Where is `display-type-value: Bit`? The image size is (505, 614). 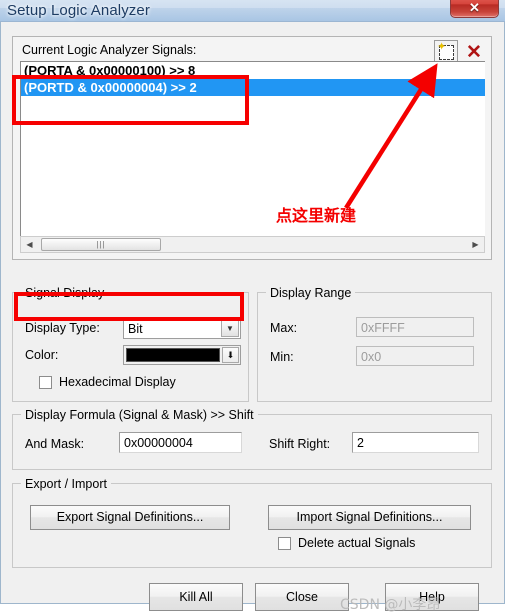 display-type-value: Bit is located at coordinates (135, 329).